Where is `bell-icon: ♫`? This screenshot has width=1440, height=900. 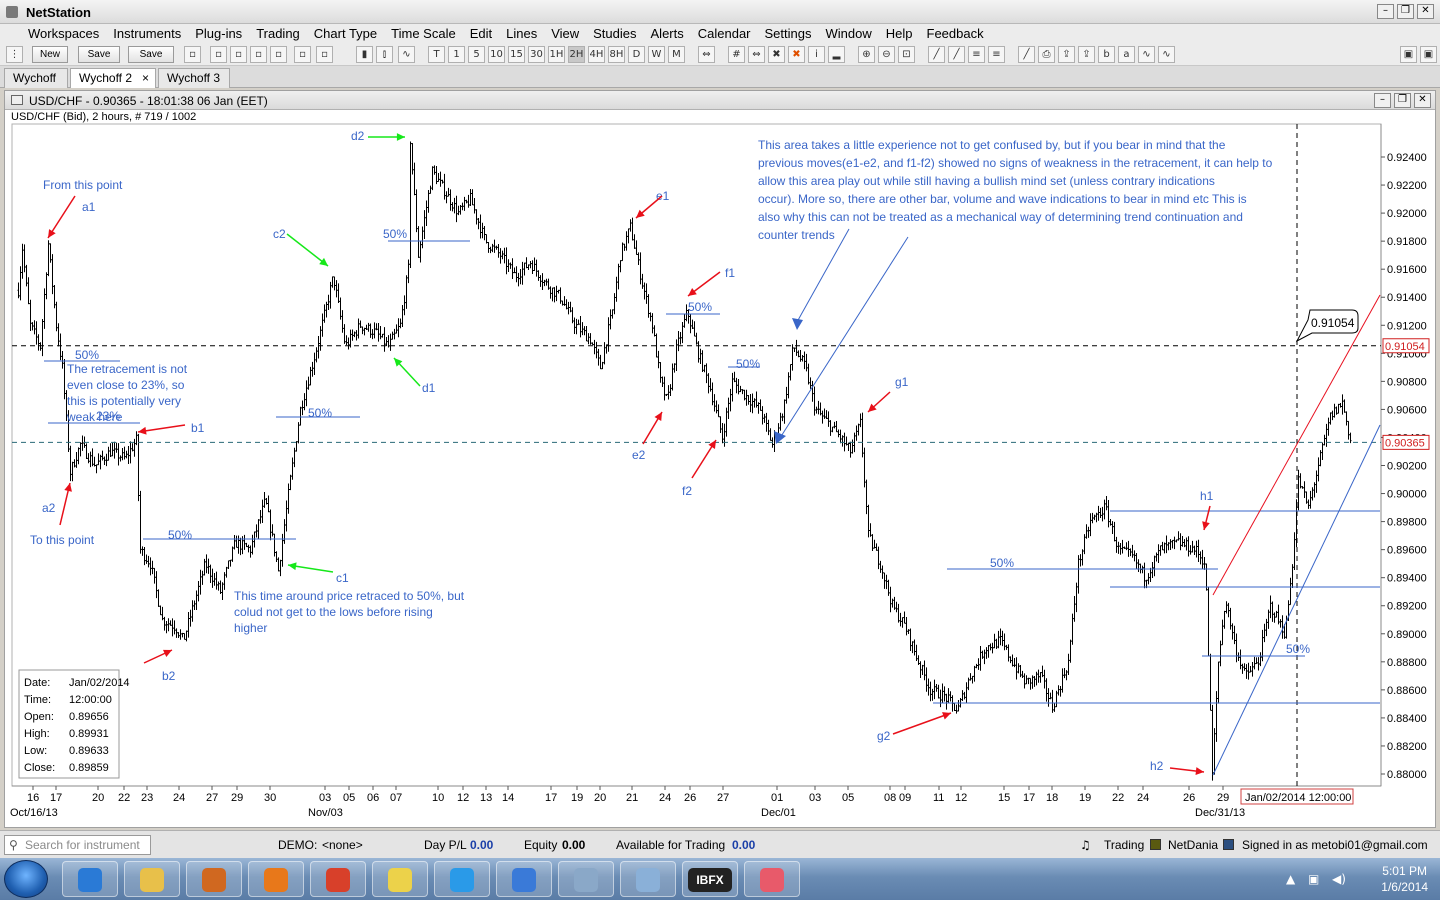
bell-icon: ♫ is located at coordinates (1085, 845).